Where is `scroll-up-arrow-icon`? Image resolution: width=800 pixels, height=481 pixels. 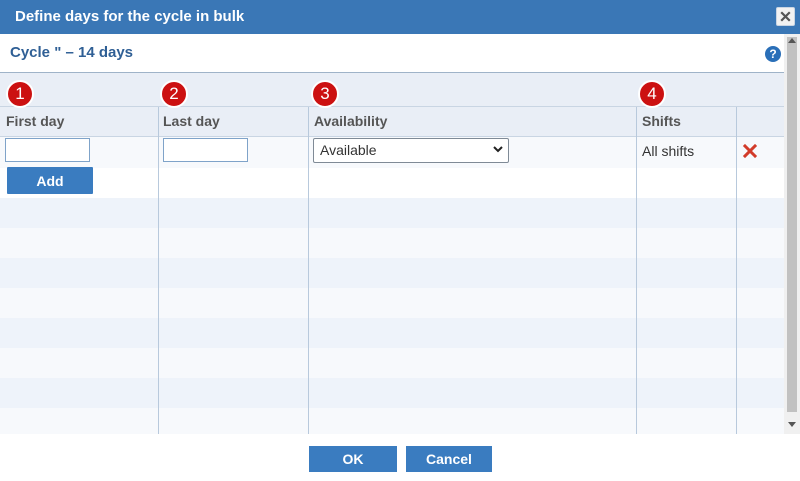 scroll-up-arrow-icon is located at coordinates (792, 40).